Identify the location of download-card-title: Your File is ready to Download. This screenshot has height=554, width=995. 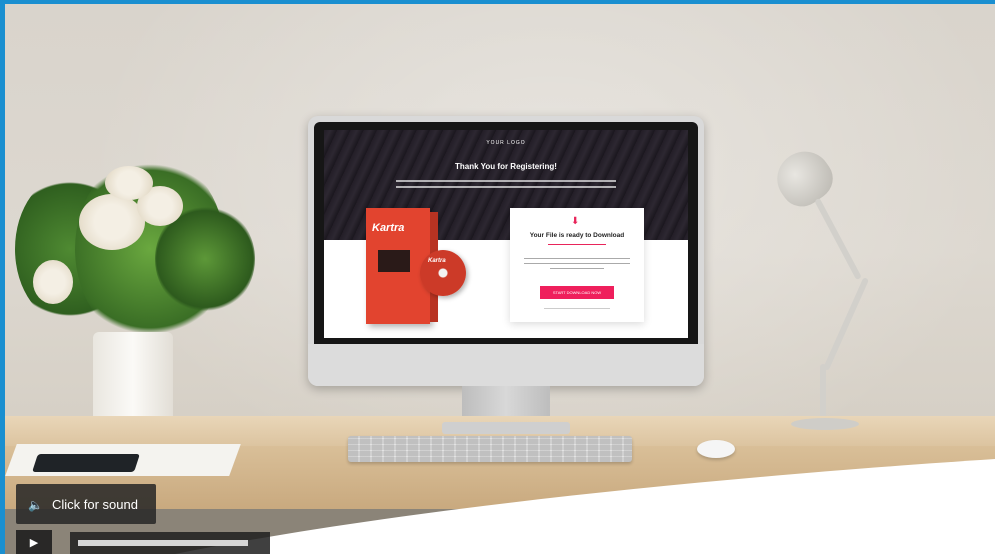
(577, 235).